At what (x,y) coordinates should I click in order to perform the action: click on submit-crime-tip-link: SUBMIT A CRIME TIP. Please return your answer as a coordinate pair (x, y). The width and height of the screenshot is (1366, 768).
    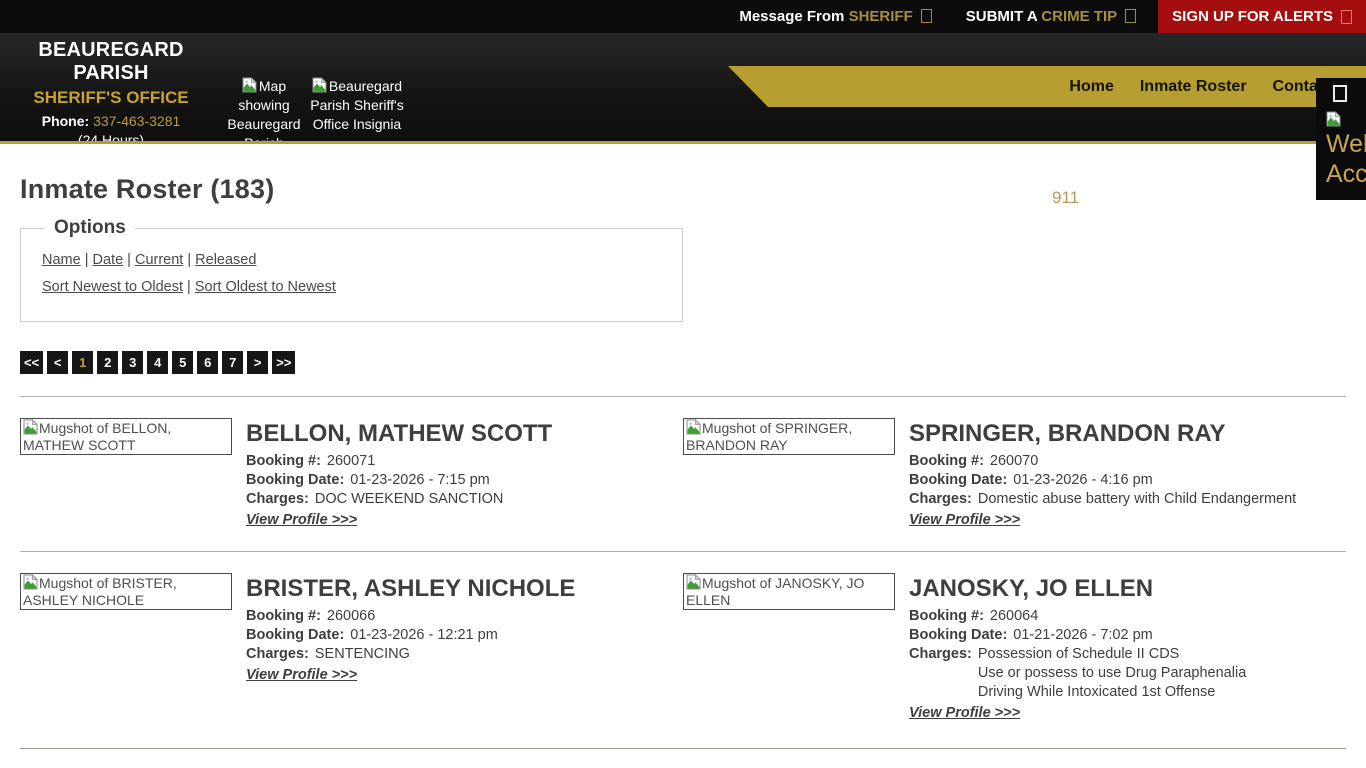
    Looking at the image, I should click on (1051, 16).